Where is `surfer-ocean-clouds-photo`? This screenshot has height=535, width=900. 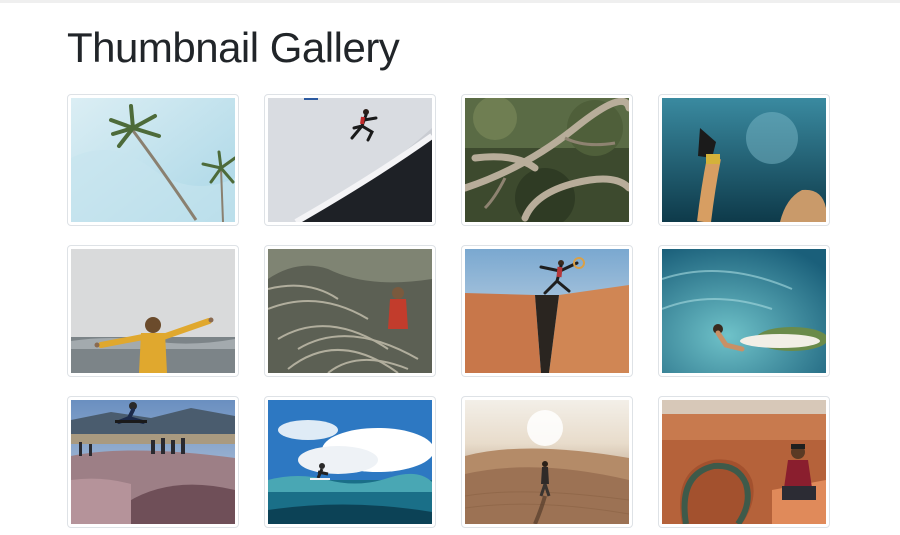
surfer-ocean-clouds-photo is located at coordinates (350, 462).